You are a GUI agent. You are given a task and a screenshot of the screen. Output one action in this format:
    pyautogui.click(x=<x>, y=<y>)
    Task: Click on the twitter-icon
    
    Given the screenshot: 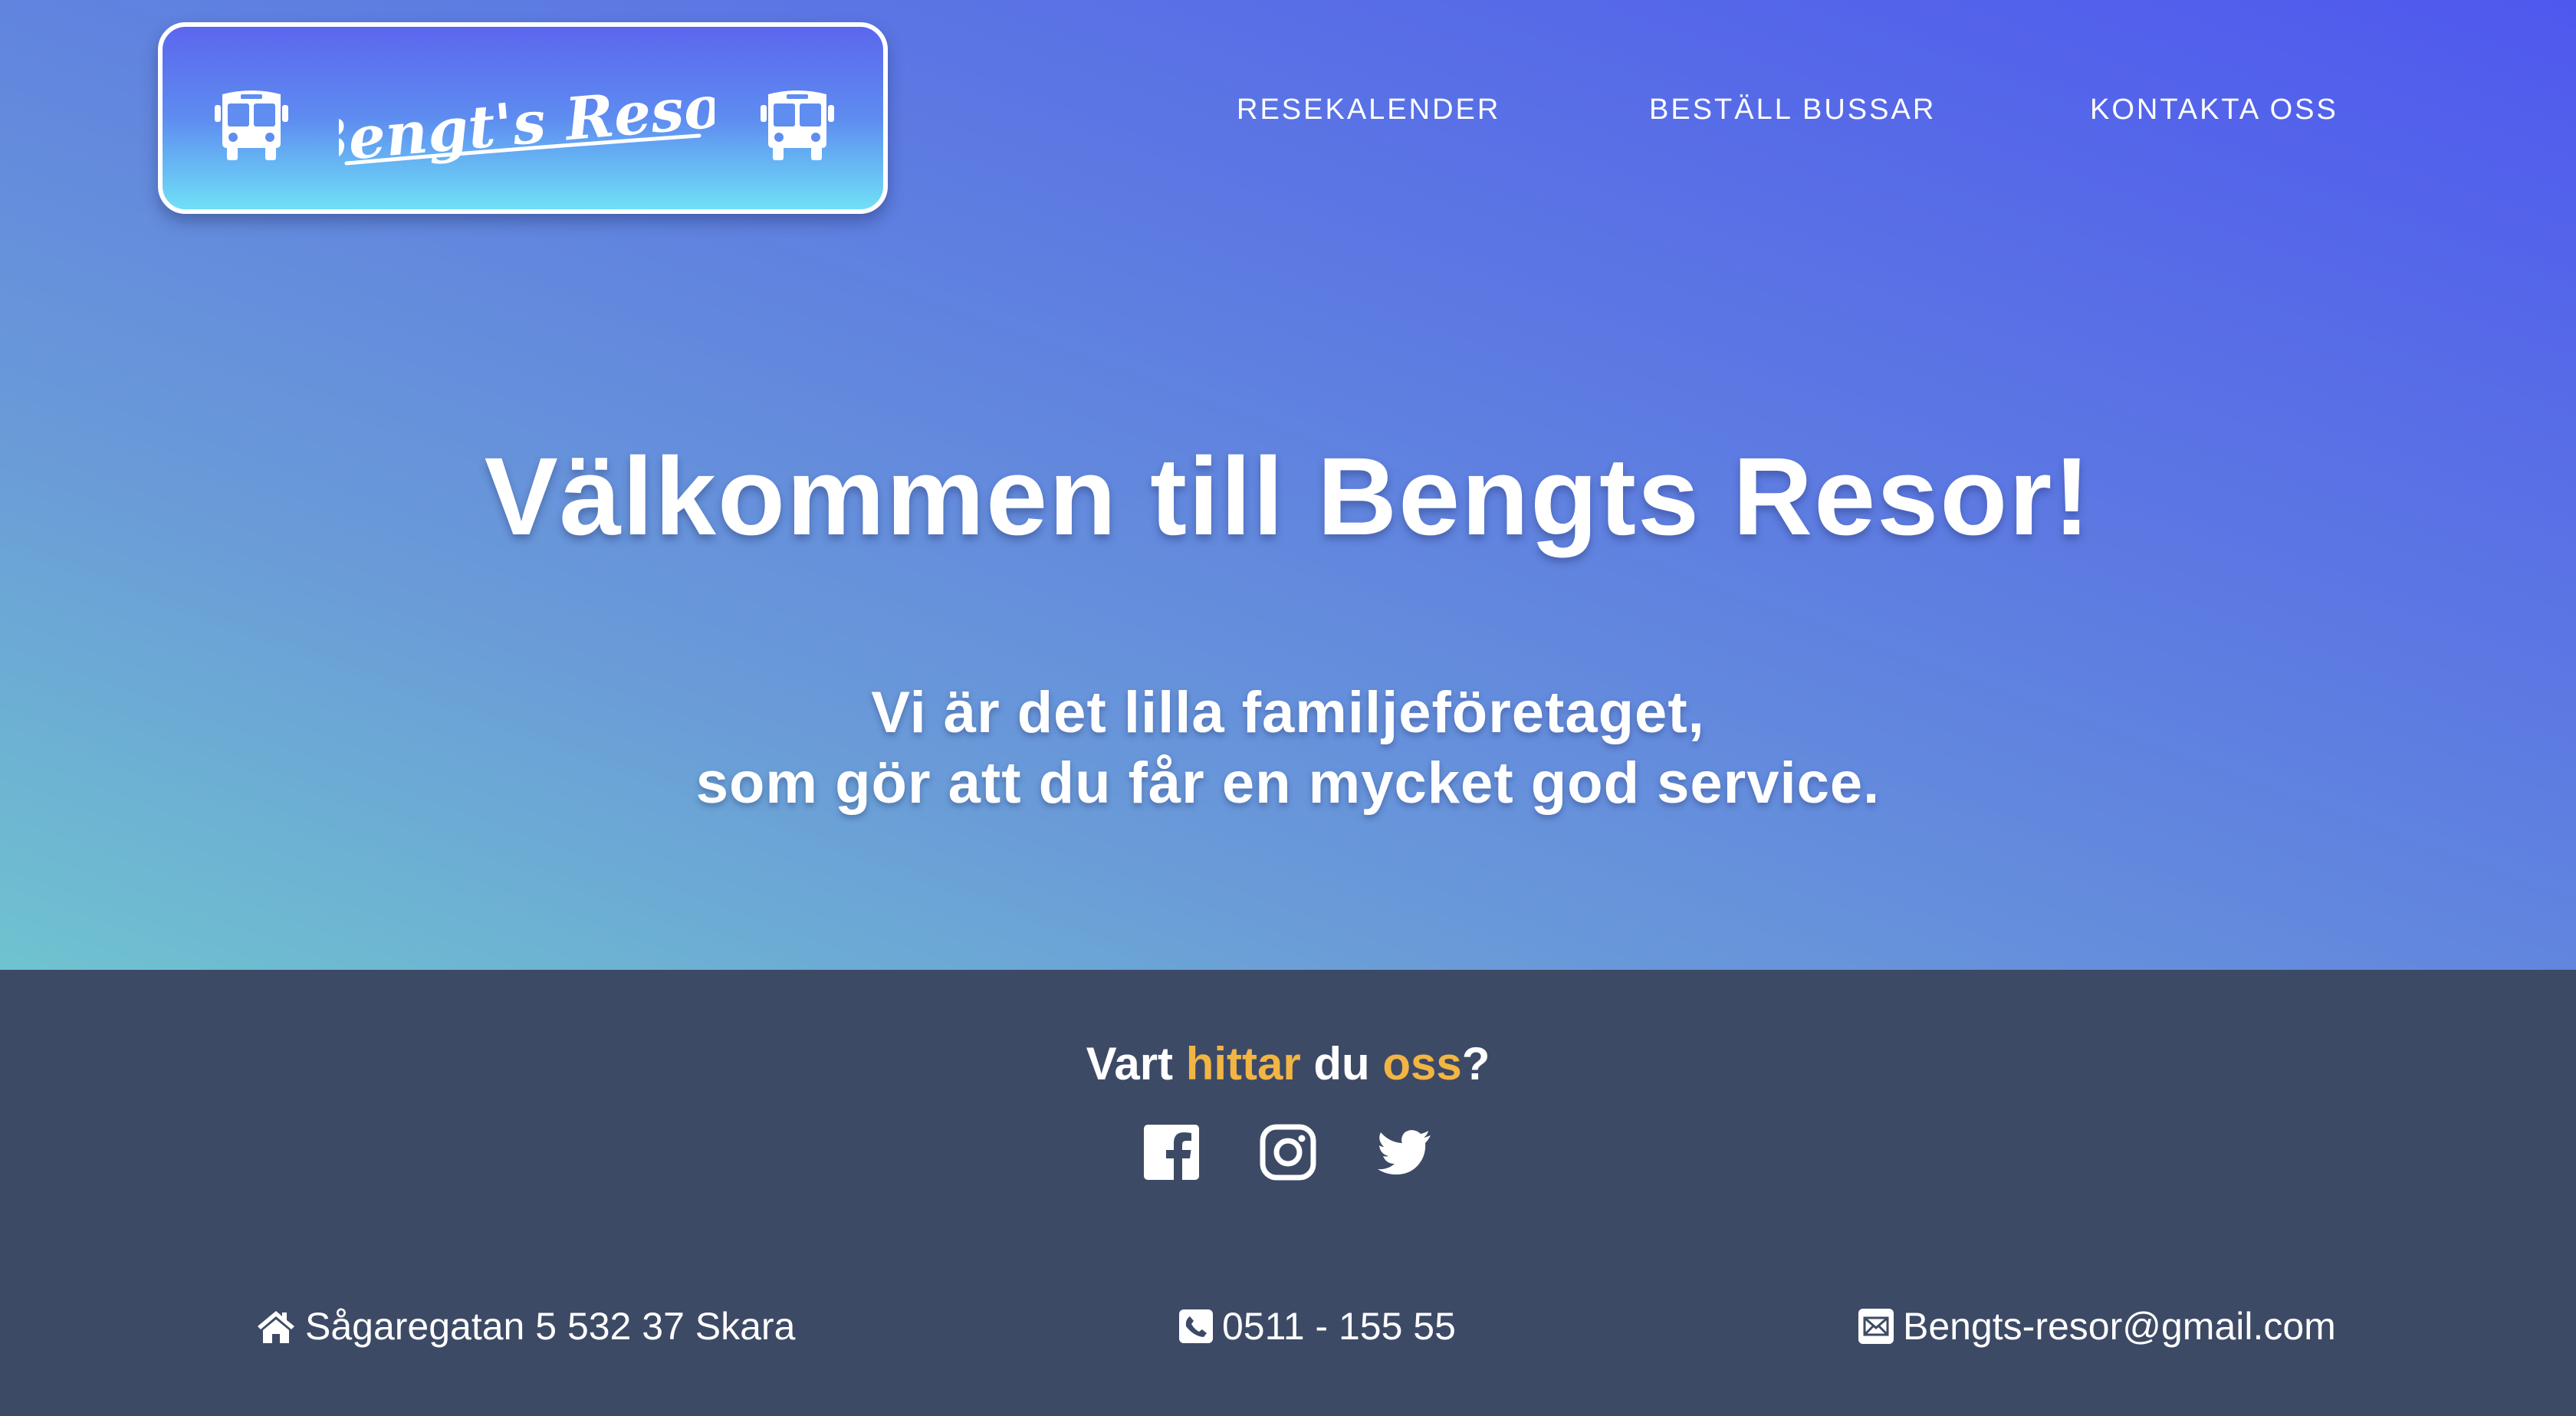 What is the action you would take?
    pyautogui.click(x=1405, y=1152)
    